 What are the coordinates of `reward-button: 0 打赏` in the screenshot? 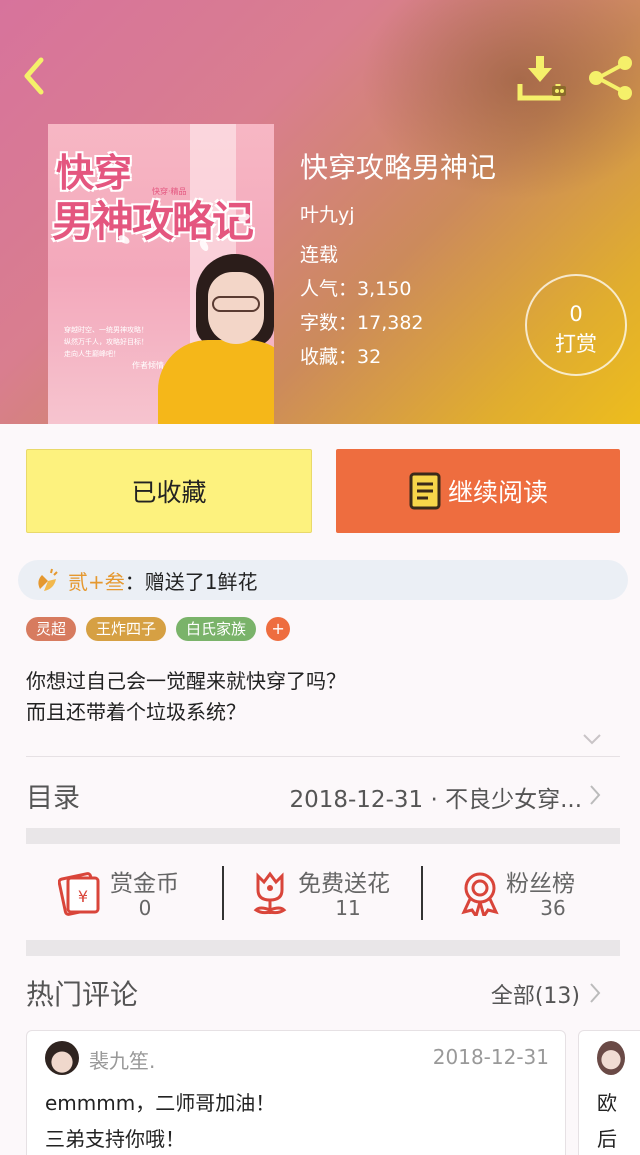 It's located at (576, 325).